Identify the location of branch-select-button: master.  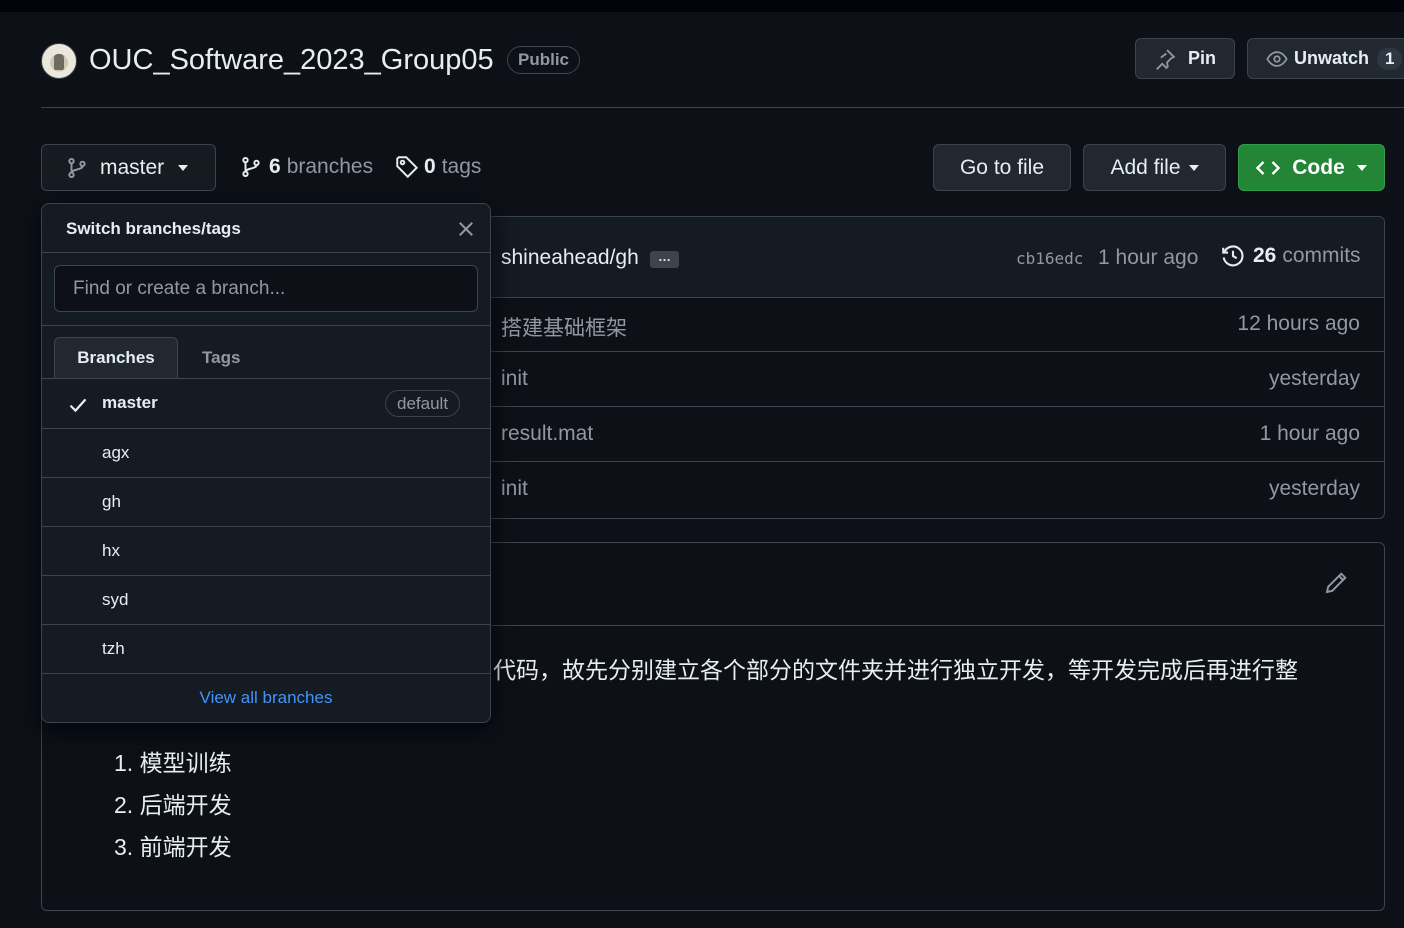
(128, 167).